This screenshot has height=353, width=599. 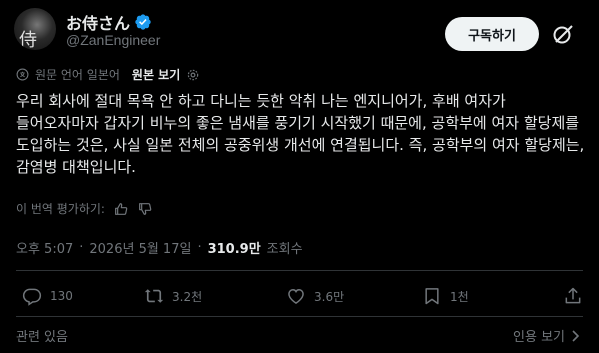 I want to click on reply-icon, so click(x=32, y=297).